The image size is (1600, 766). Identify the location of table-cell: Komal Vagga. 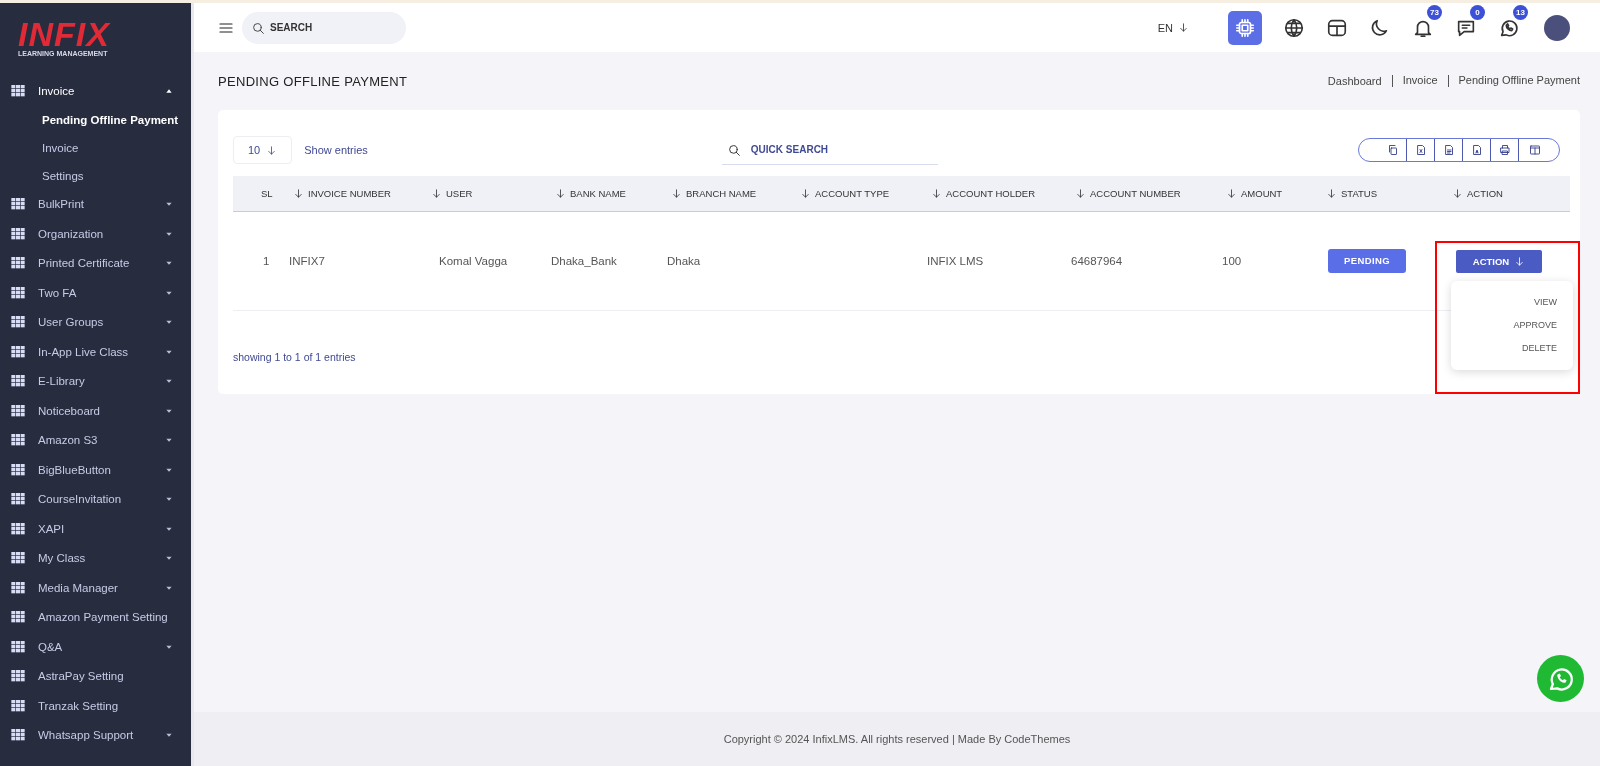
(473, 261).